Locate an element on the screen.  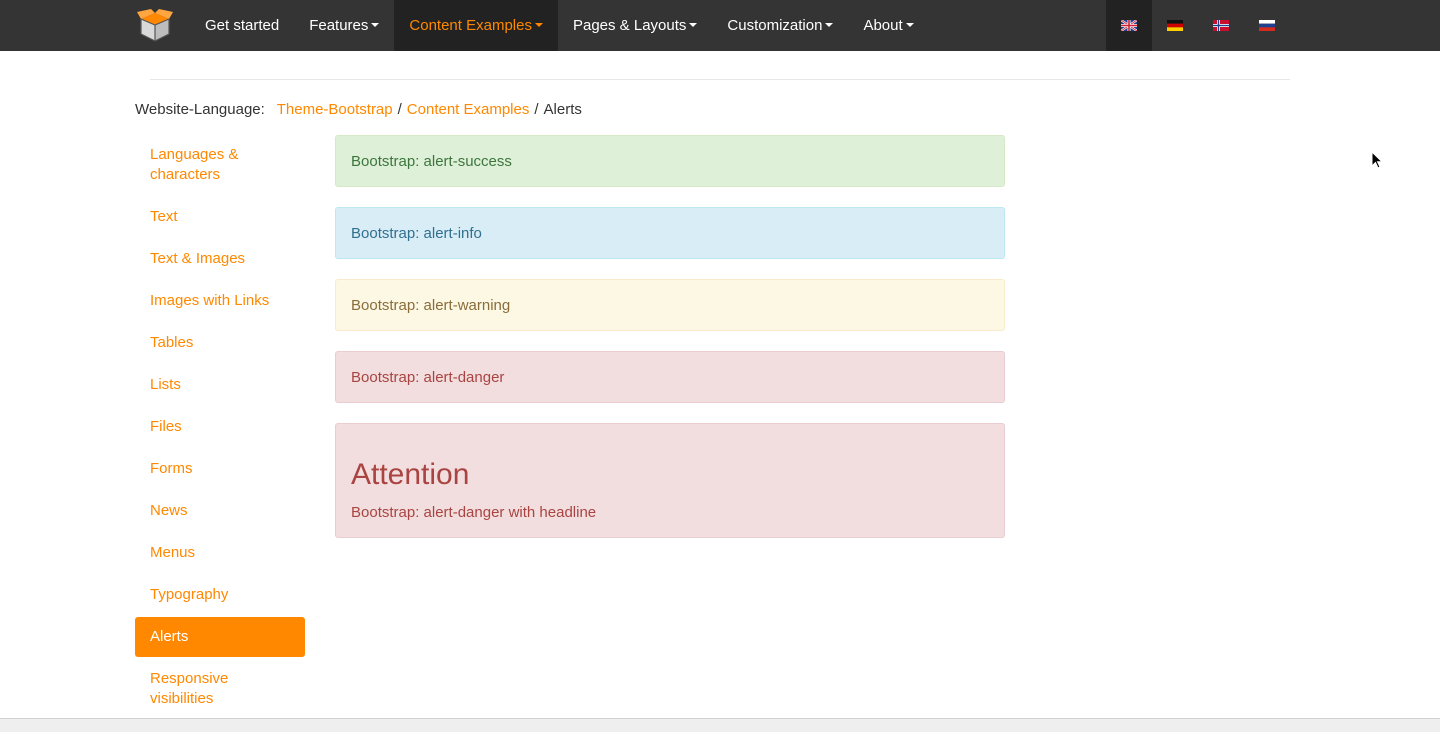
alert-text: Bootstrap: alert-info is located at coordinates (416, 233).